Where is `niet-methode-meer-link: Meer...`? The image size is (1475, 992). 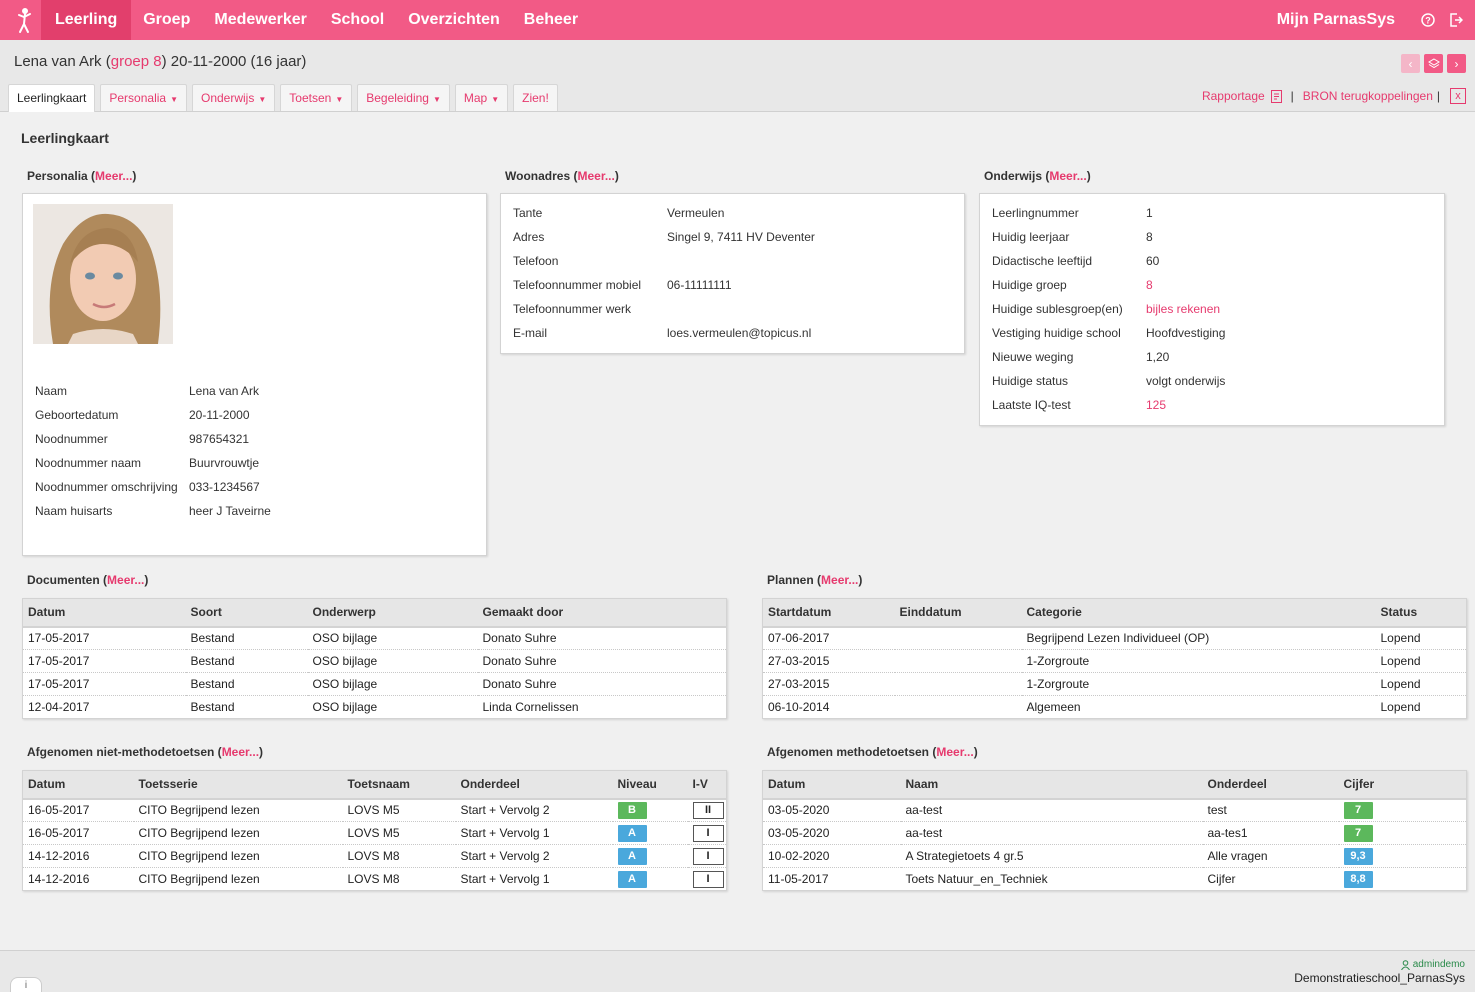
niet-methode-meer-link: Meer... is located at coordinates (240, 752).